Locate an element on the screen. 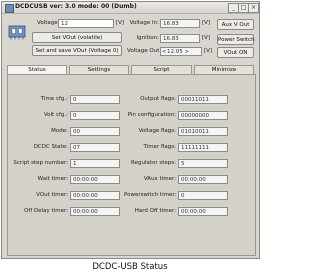 Image resolution: width=320 pixels, height=279 pixels. script-step-label: Script step number: is located at coordinates (40, 163).